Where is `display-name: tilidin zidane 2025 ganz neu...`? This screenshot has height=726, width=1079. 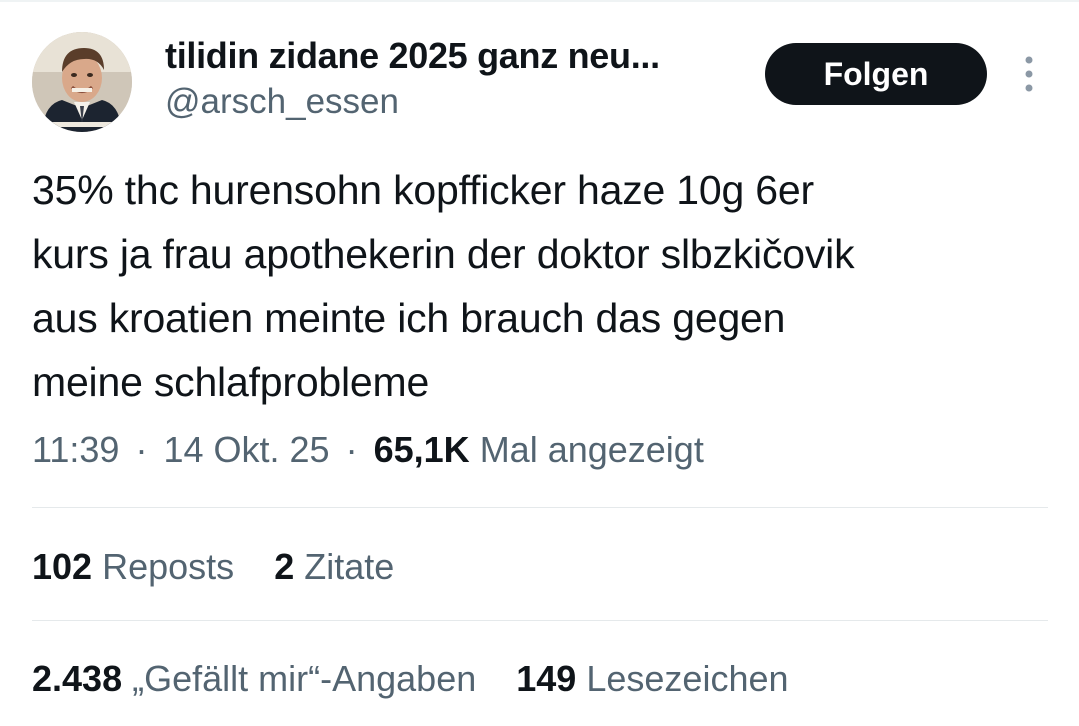
display-name: tilidin zidane 2025 ganz neu... is located at coordinates (455, 56).